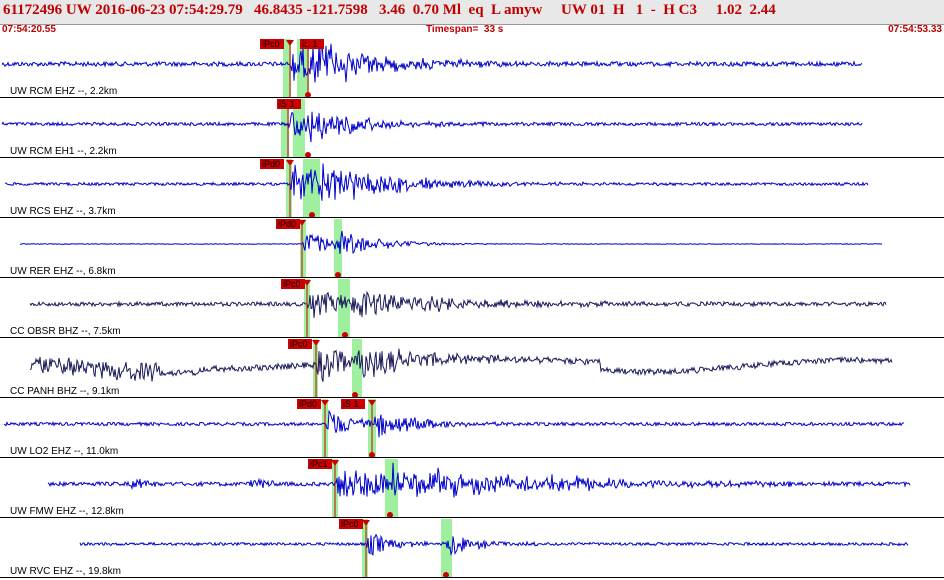  Describe the element at coordinates (319, 464) in the screenshot. I see `pick-label: iPc1` at that location.